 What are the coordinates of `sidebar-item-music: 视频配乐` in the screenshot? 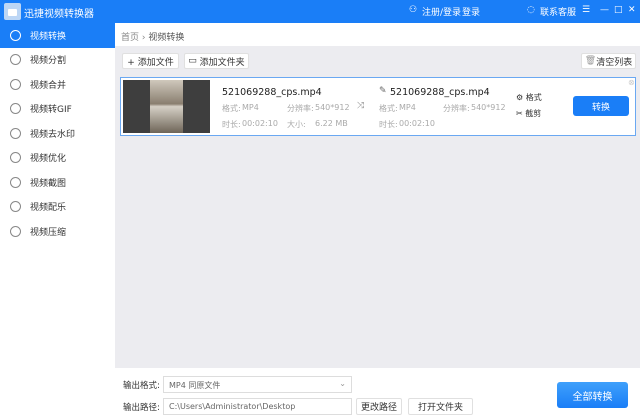 It's located at (57, 207).